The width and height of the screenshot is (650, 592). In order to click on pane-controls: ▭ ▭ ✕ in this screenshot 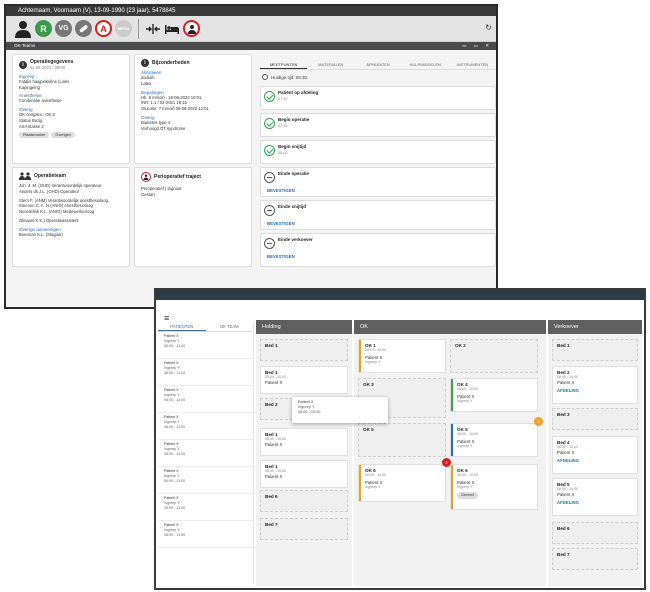, I will do `click(477, 46)`.